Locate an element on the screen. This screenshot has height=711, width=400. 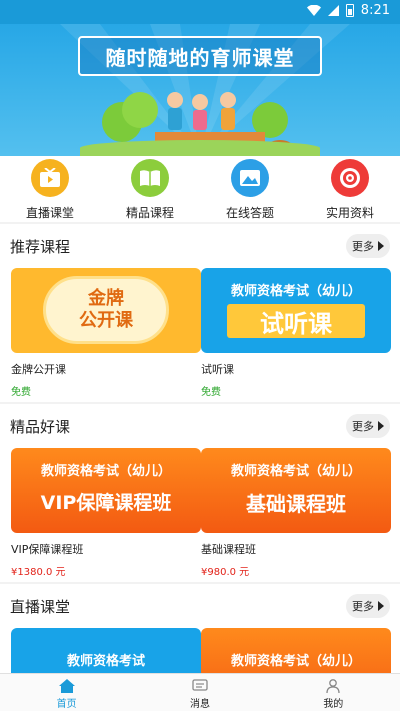
course-thumbnail: 金牌 公开课 is located at coordinates (106, 310).